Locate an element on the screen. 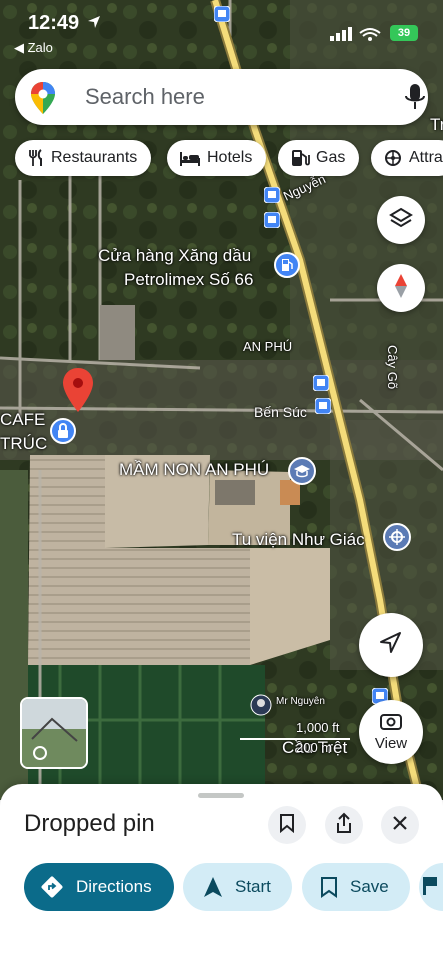 Image resolution: width=443 pixels, height=960 pixels. status-time: 12:49 is located at coordinates (54, 23).